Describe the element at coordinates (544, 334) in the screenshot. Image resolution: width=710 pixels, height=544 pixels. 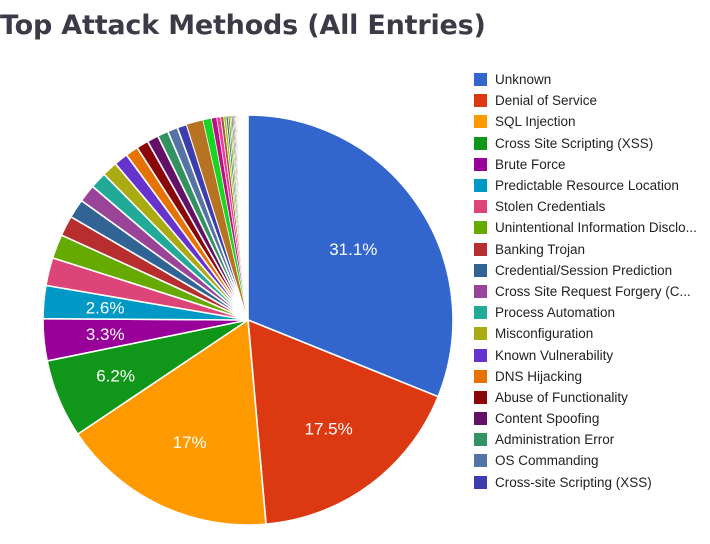
I see `legend-item-label: Misconfiguration` at that location.